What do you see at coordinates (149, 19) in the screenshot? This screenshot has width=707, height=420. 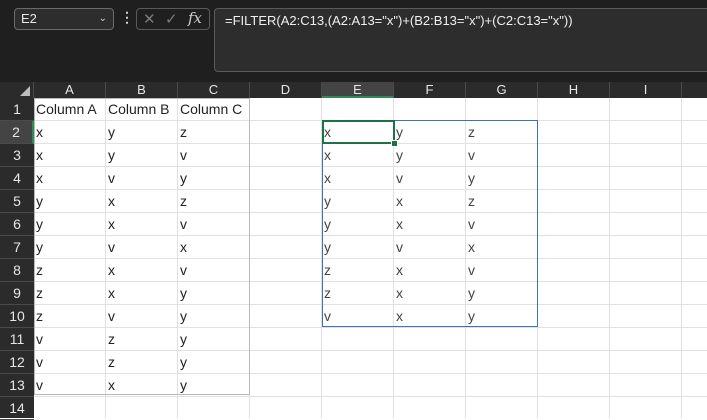 I see `cancel-icon: ✕` at bounding box center [149, 19].